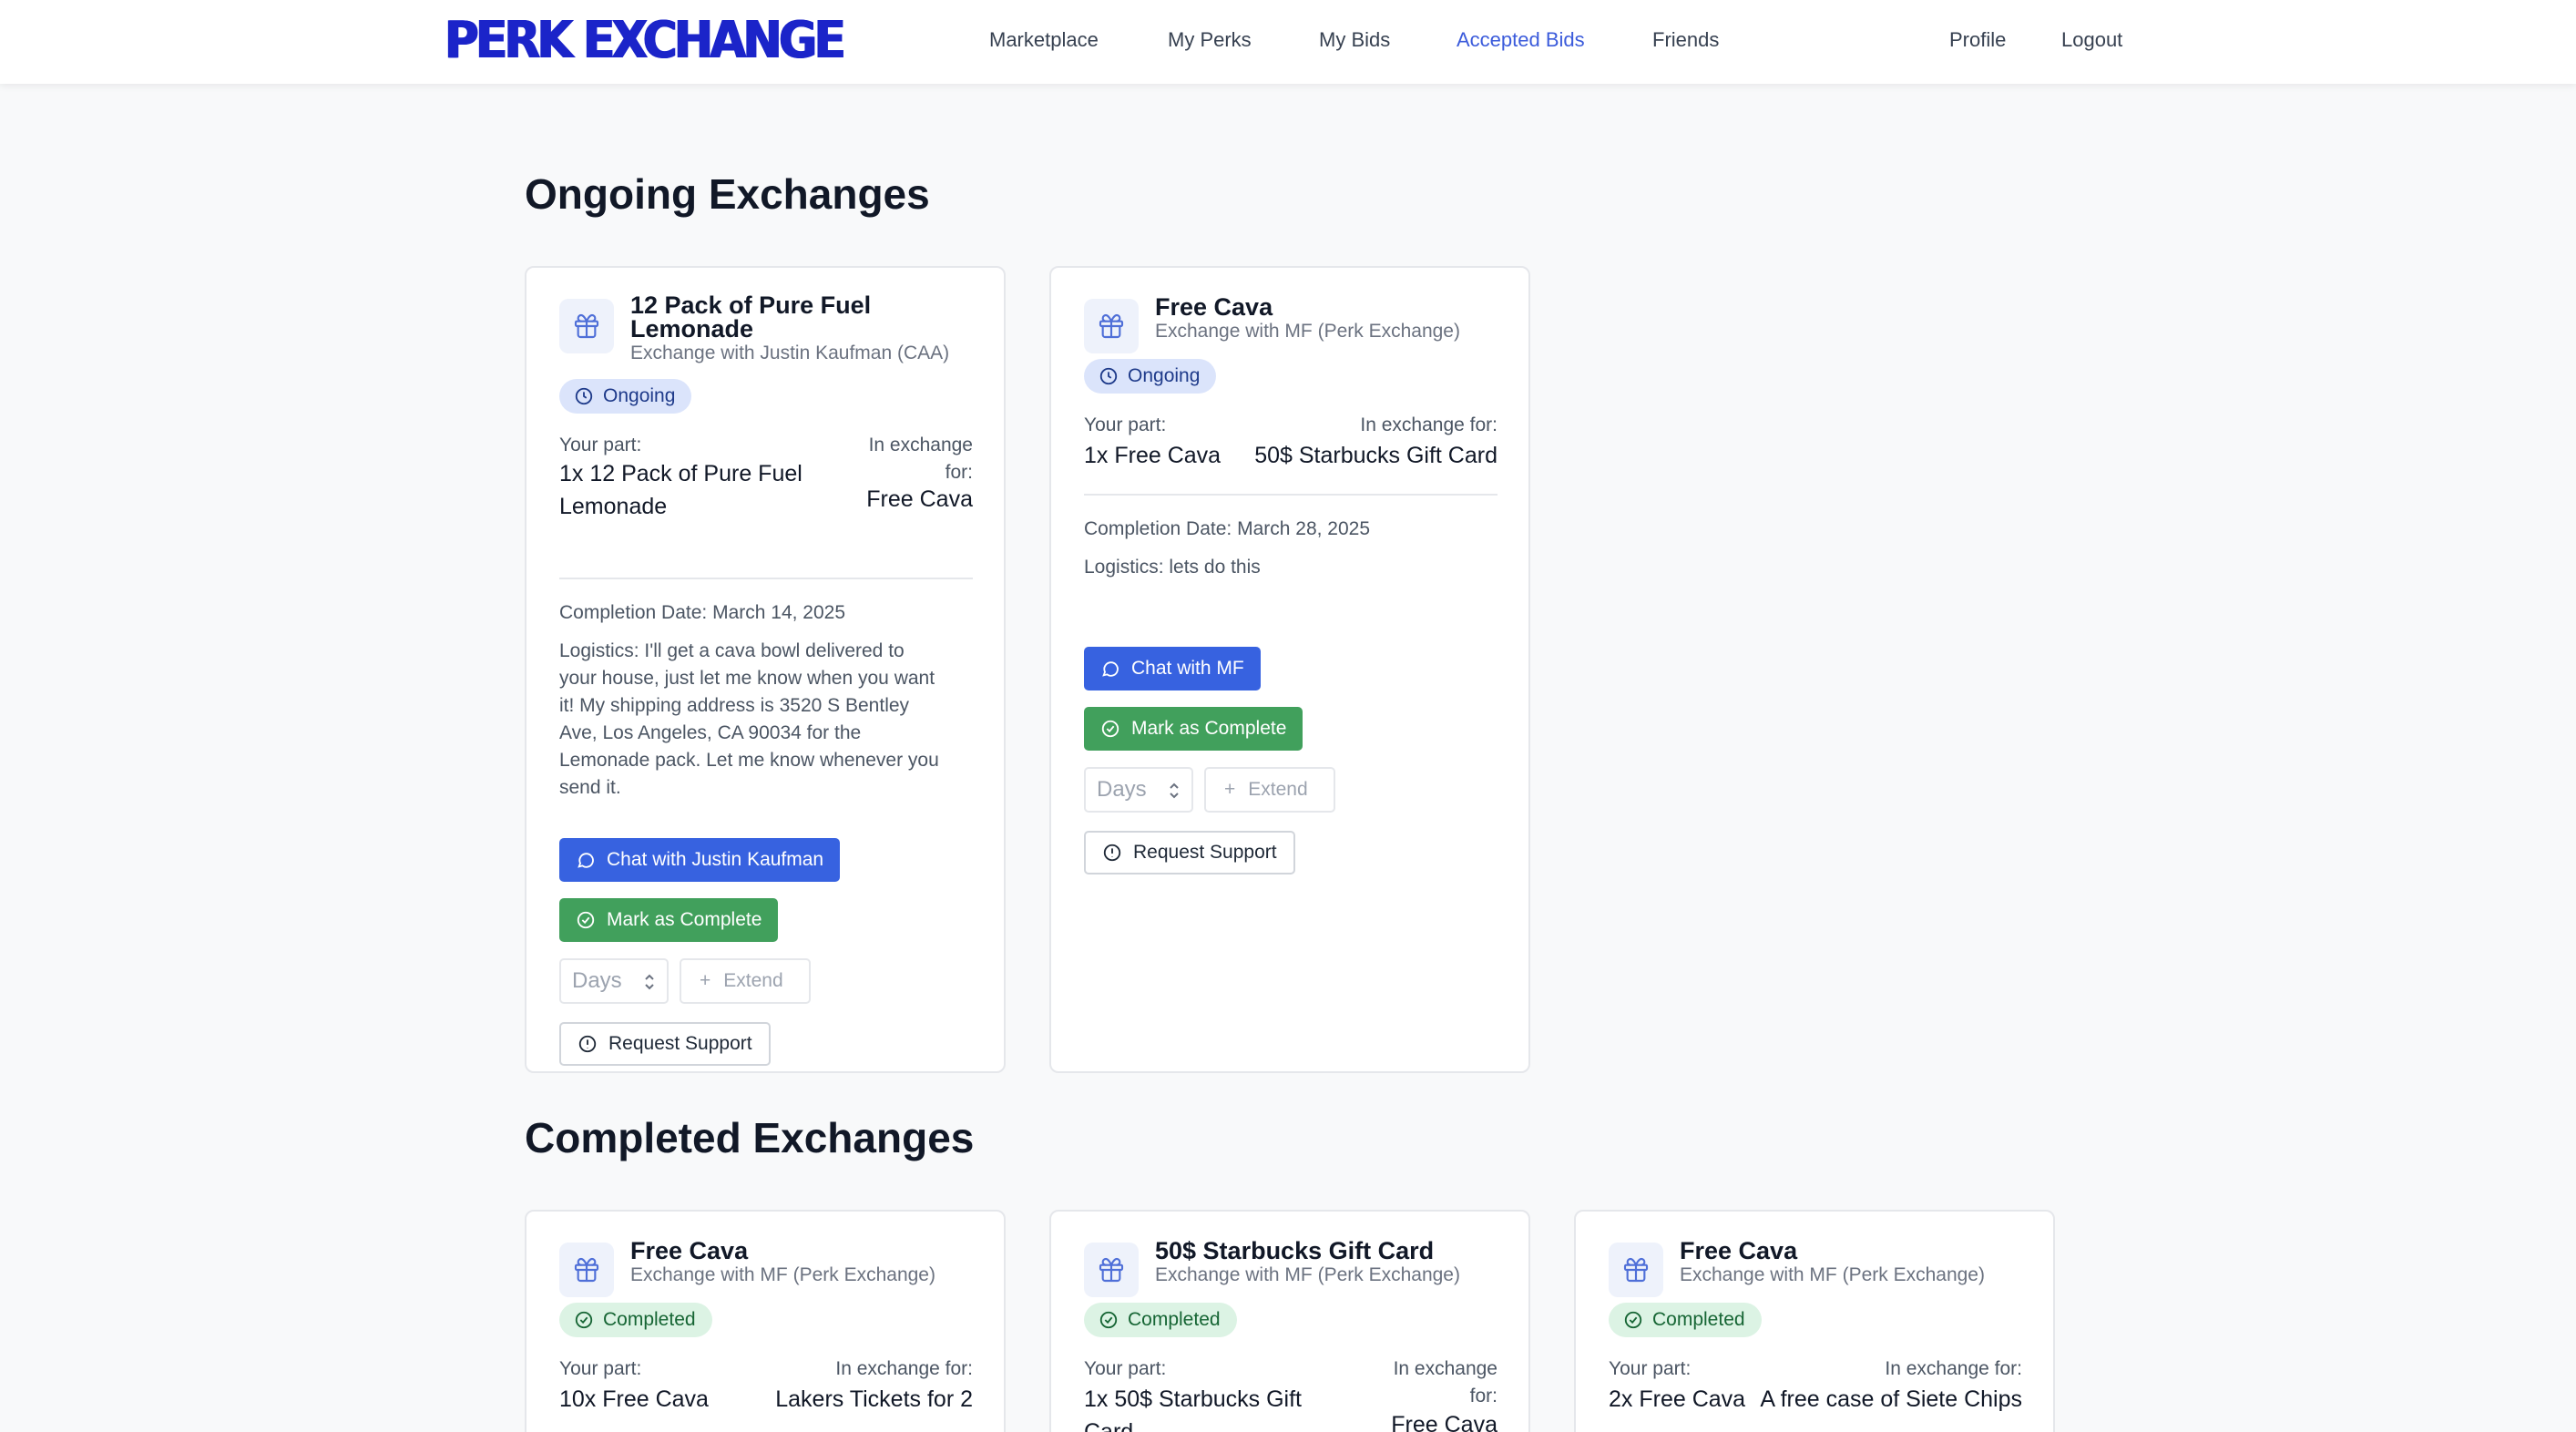 This screenshot has height=1432, width=2576. Describe the element at coordinates (727, 194) in the screenshot. I see `ongoing-exchanges-heading: Ongoing Exchanges` at that location.